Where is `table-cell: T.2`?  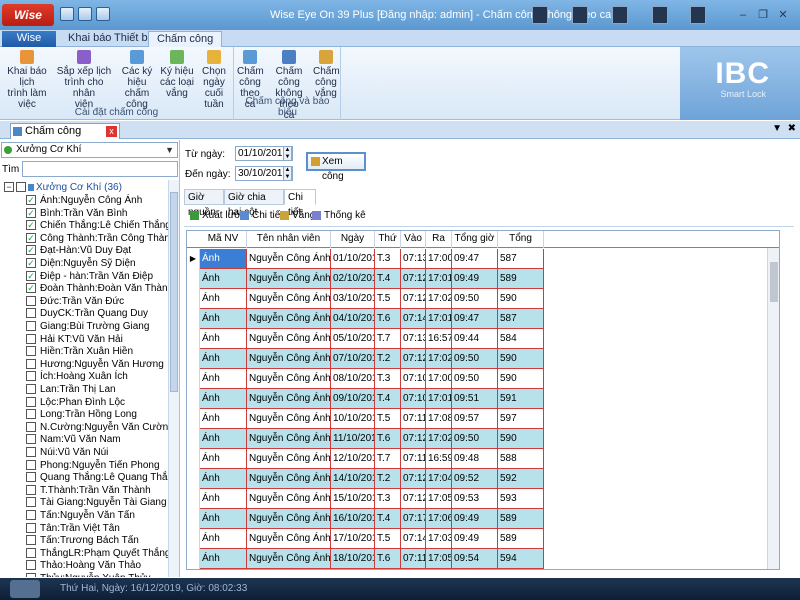 table-cell: T.2 is located at coordinates (388, 479).